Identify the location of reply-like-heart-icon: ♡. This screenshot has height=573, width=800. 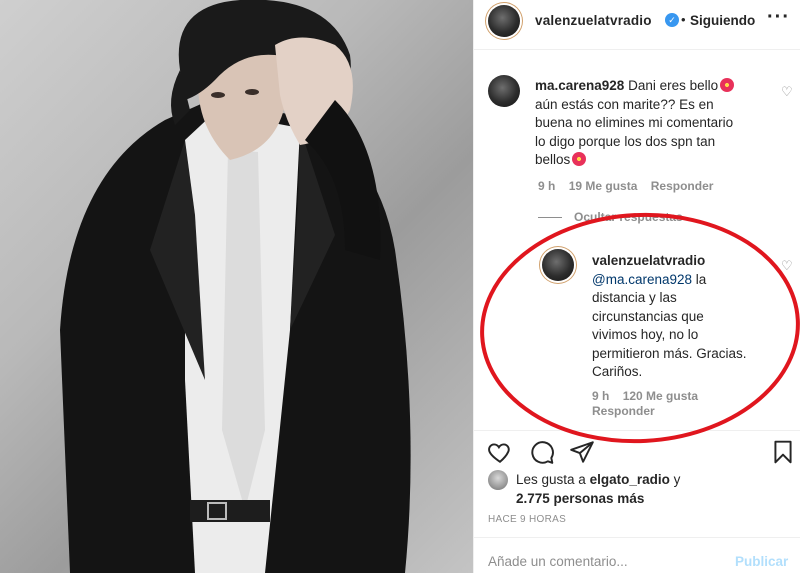
(787, 266).